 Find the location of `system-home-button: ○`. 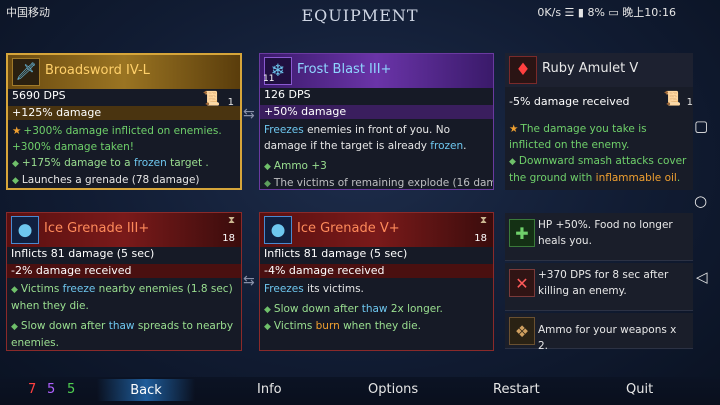

system-home-button: ○ is located at coordinates (700, 201).